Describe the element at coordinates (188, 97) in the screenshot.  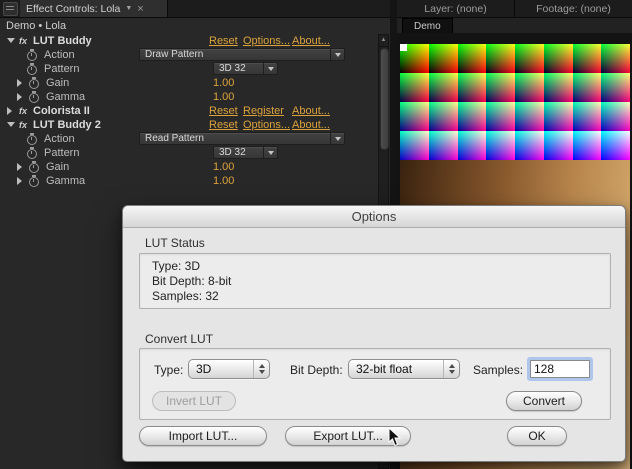
I see `property-row-gamma: Gamma 1.00` at that location.